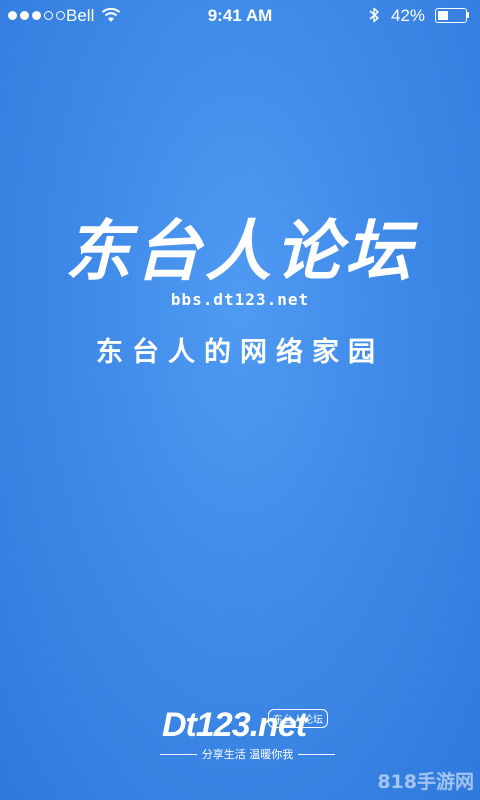  I want to click on logo-tagline-row: 分享生活 温暖你我, so click(247, 754).